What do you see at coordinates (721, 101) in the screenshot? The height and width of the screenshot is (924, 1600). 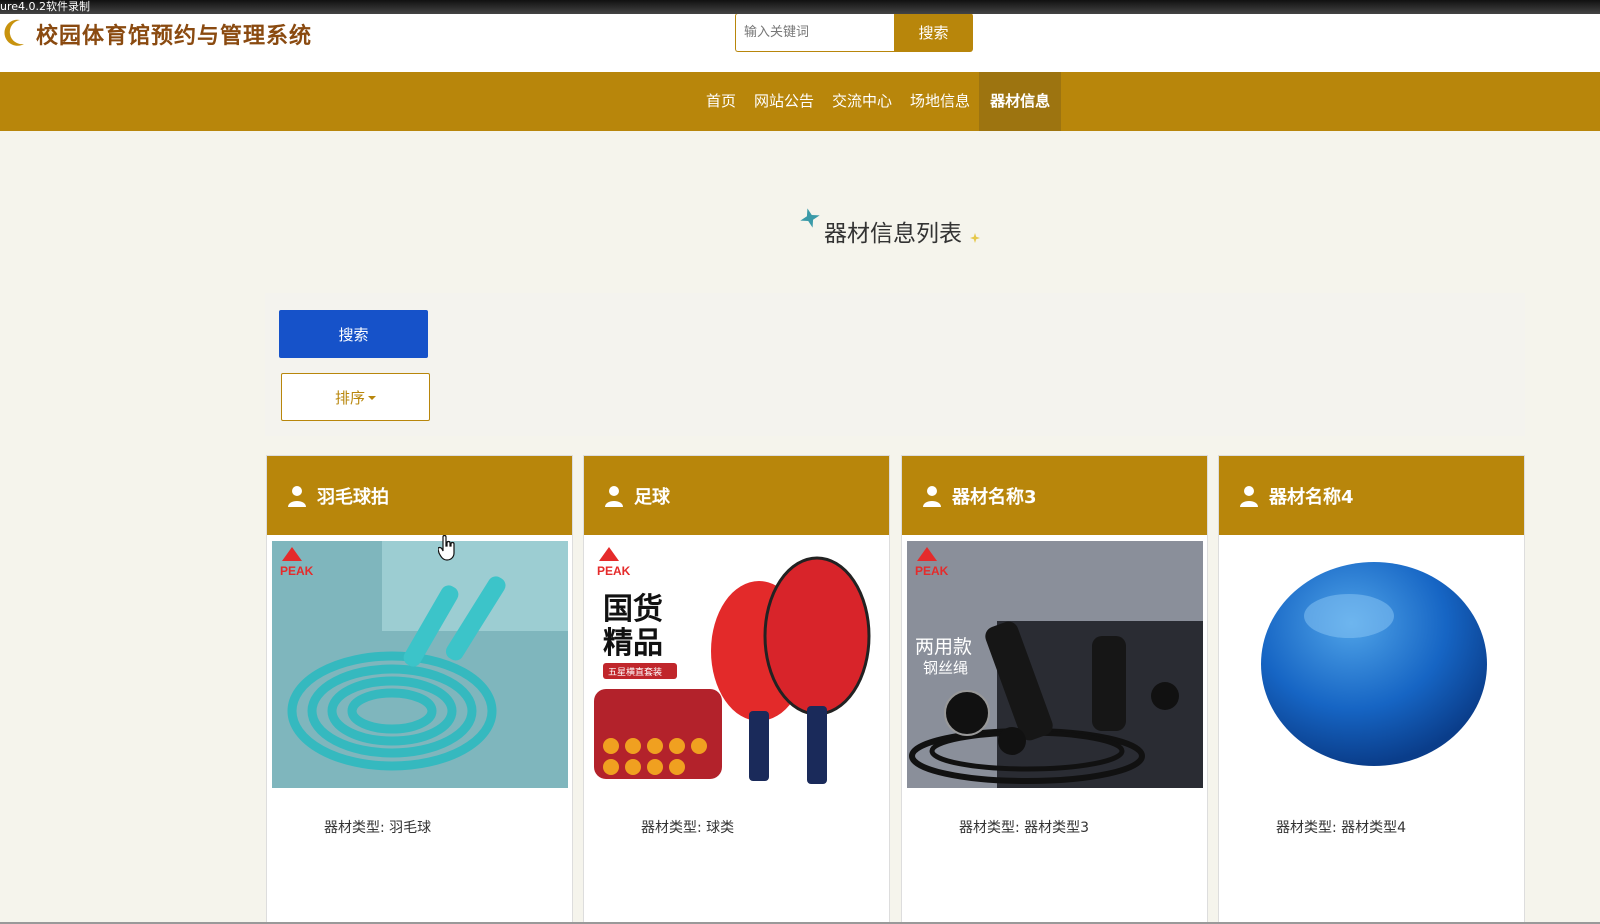 I see `nav-item-home: 首页` at bounding box center [721, 101].